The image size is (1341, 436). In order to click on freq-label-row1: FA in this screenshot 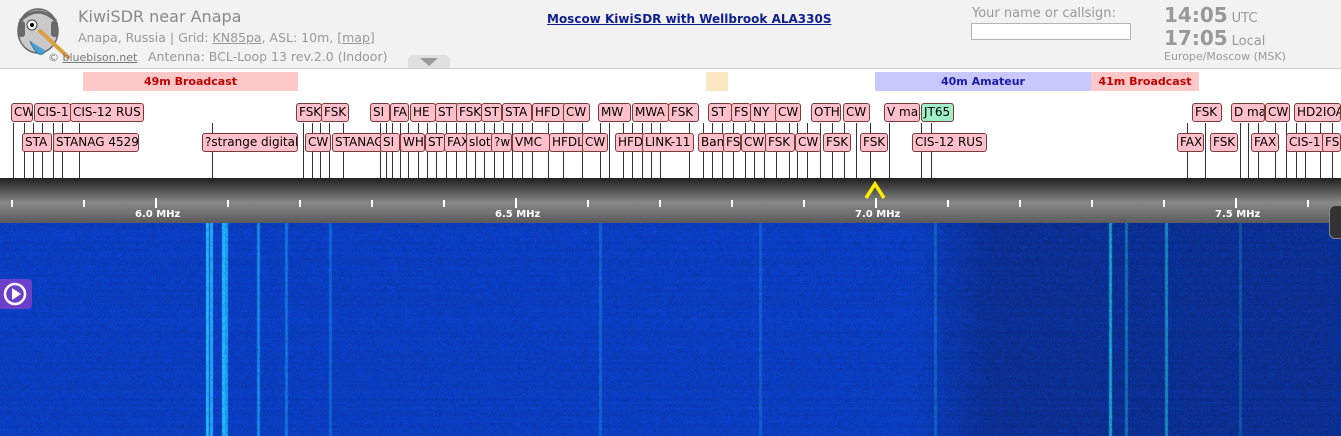, I will do `click(399, 112)`.